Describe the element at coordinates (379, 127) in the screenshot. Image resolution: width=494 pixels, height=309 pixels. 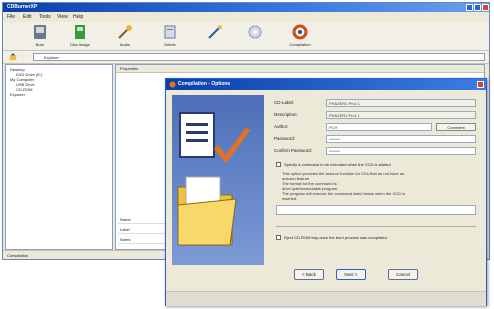
I see `author-field: PCH` at that location.